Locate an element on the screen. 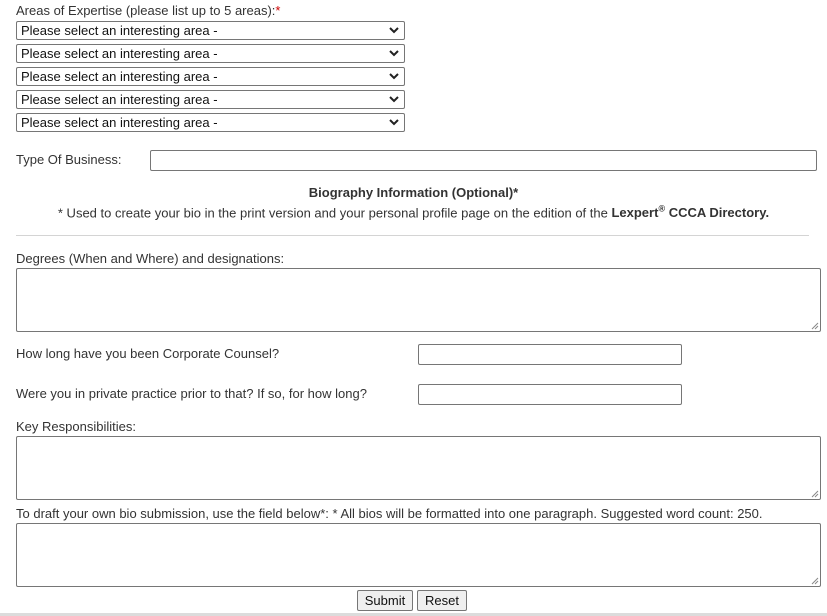  required-mark: * is located at coordinates (278, 10).